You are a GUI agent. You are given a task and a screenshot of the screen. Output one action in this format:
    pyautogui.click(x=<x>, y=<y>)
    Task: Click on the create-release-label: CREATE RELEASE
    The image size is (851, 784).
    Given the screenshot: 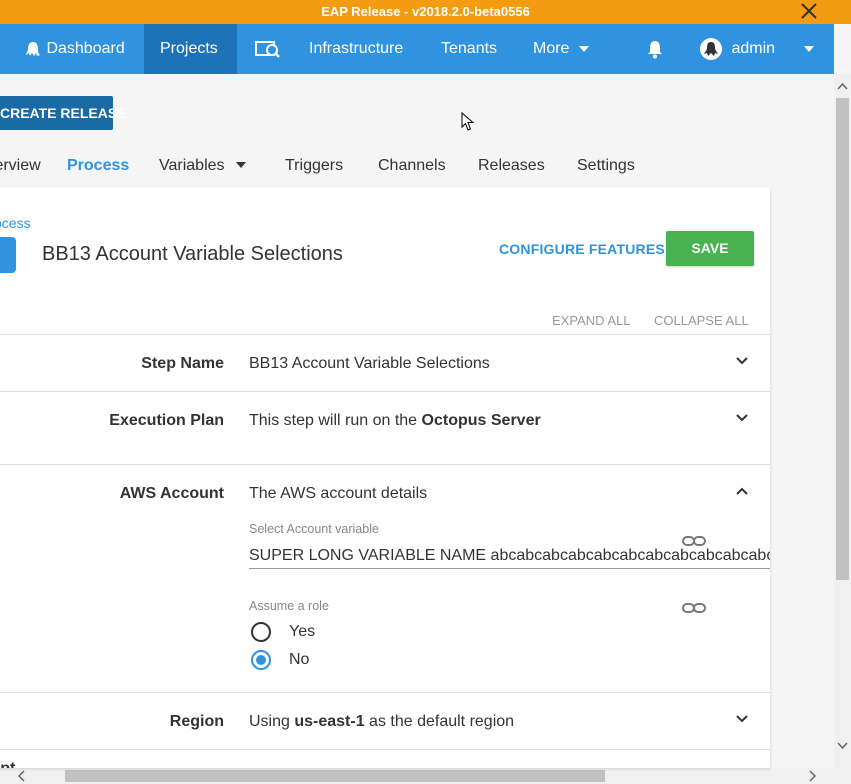 What is the action you would take?
    pyautogui.click(x=63, y=113)
    